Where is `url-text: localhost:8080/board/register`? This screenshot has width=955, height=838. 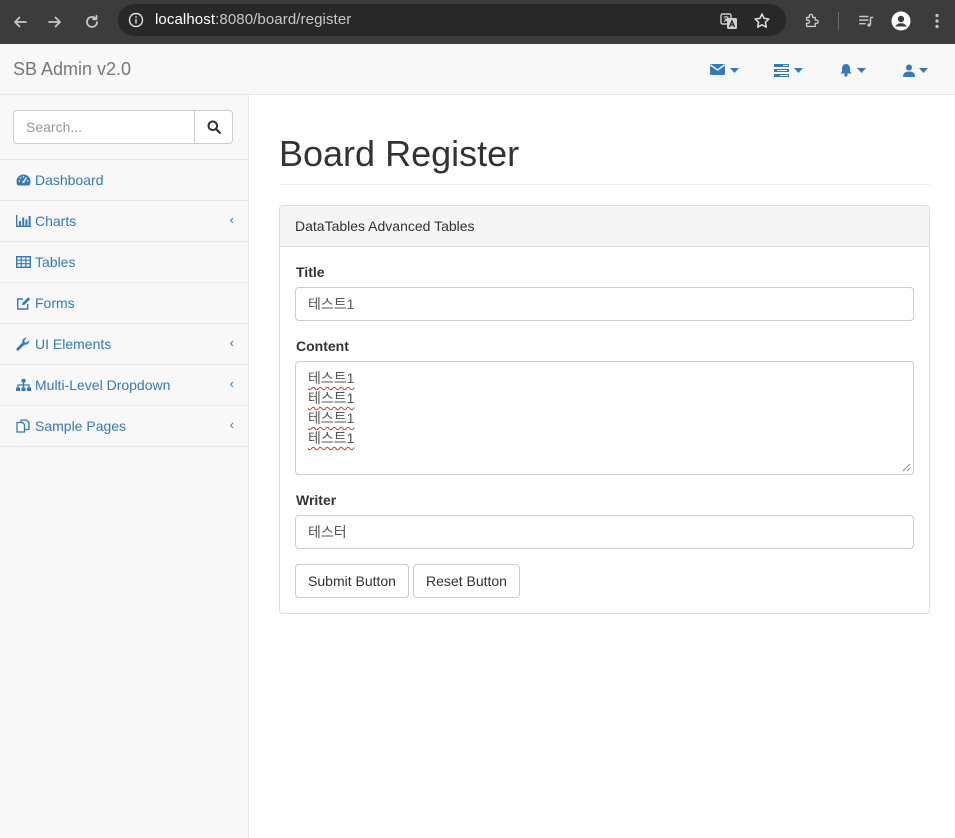
url-text: localhost:8080/board/register is located at coordinates (253, 19).